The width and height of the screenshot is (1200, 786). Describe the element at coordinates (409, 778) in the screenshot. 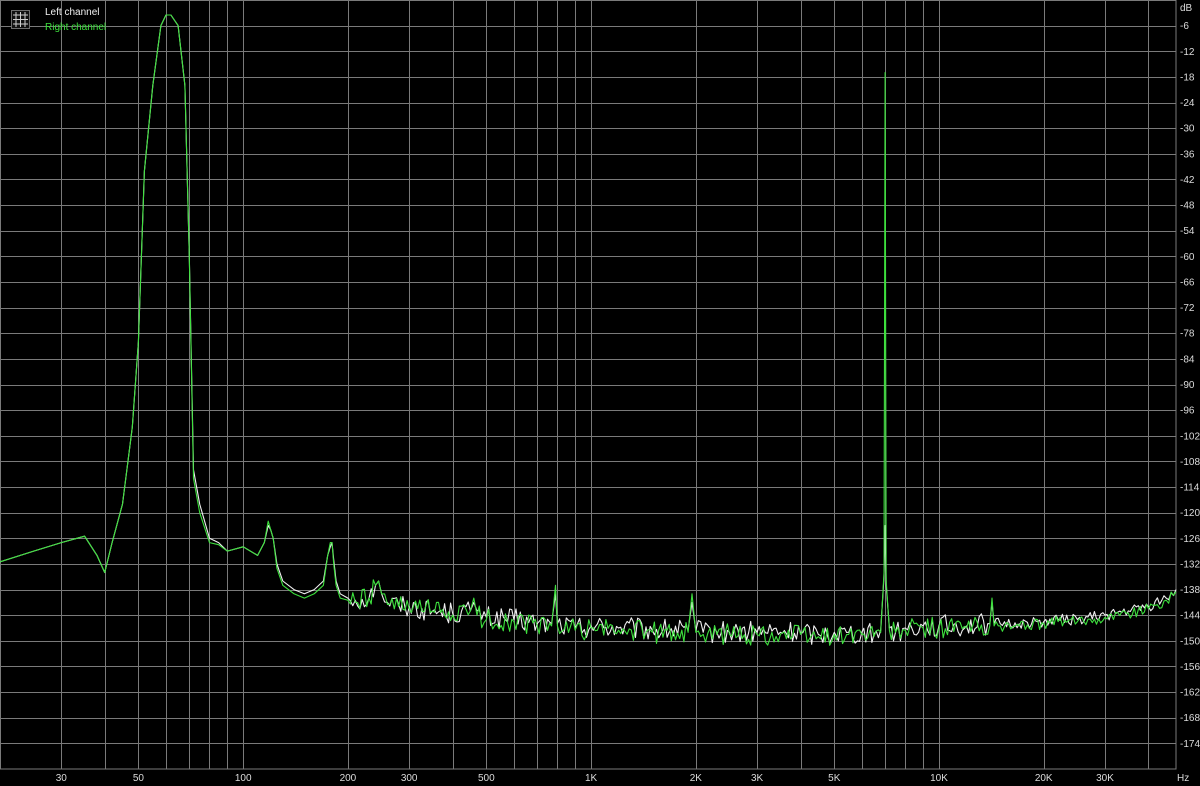

I see `x-tick-label-4: 300` at that location.